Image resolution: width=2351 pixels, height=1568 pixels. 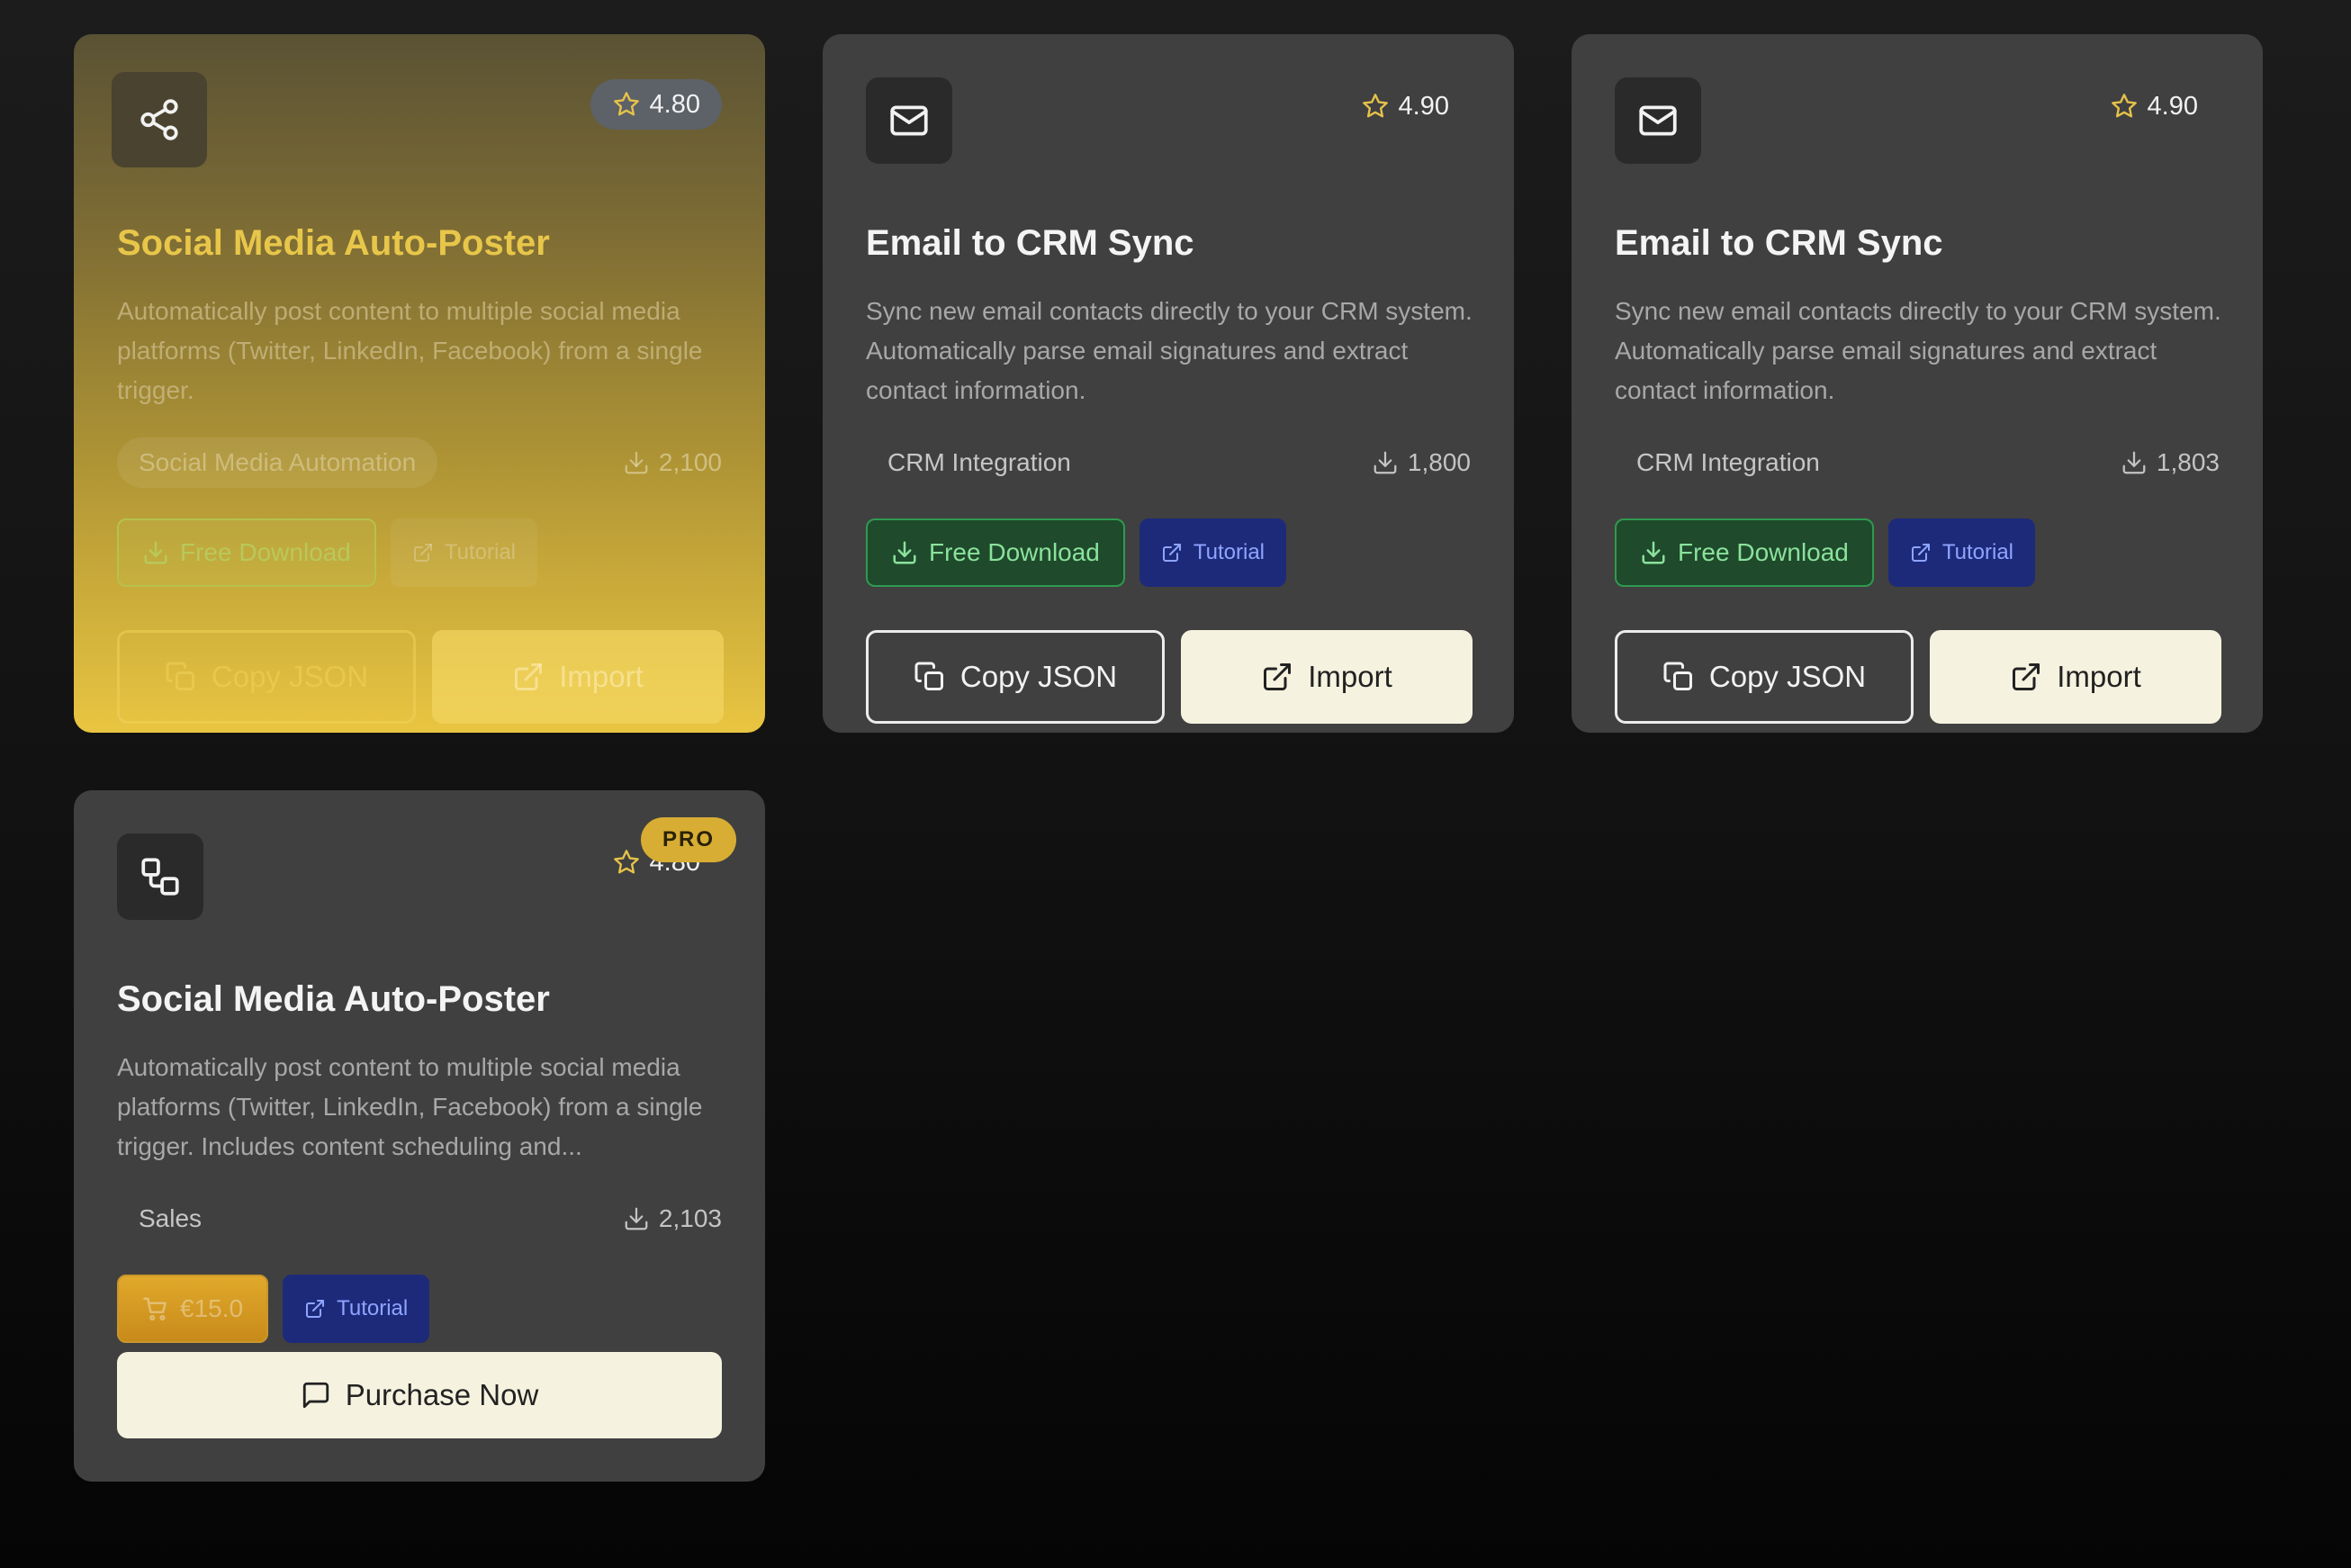 I want to click on download-count: 1,800, so click(x=1421, y=463).